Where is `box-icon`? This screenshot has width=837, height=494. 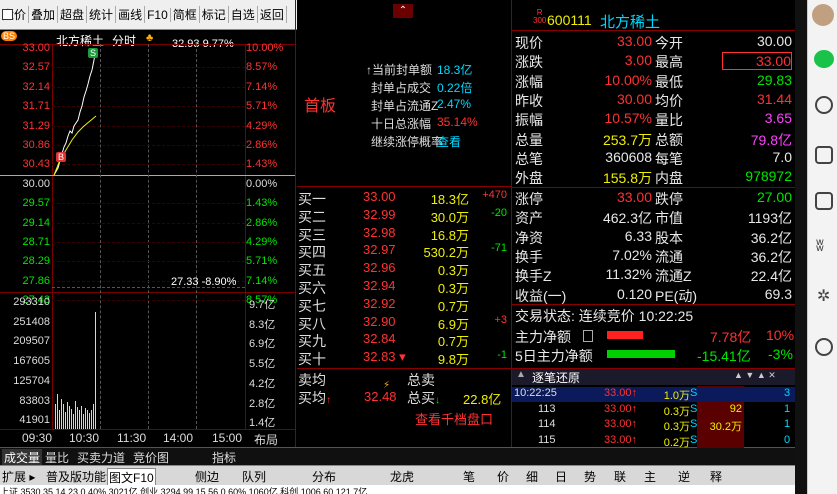
box-icon is located at coordinates (824, 201).